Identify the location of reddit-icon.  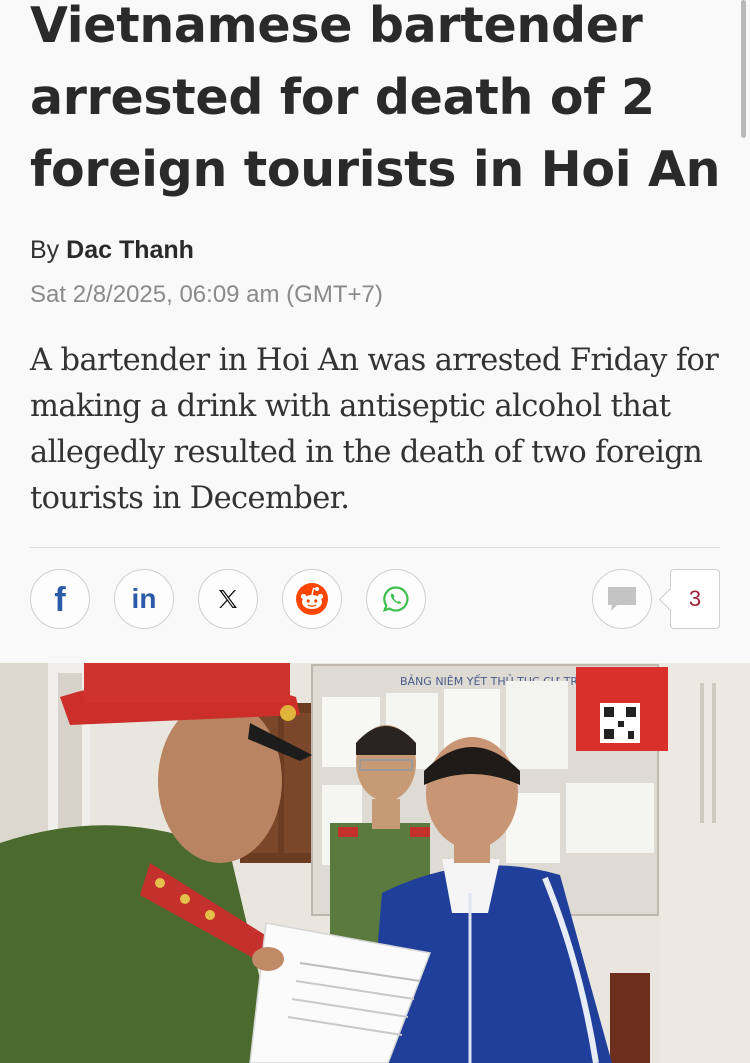
(312, 599).